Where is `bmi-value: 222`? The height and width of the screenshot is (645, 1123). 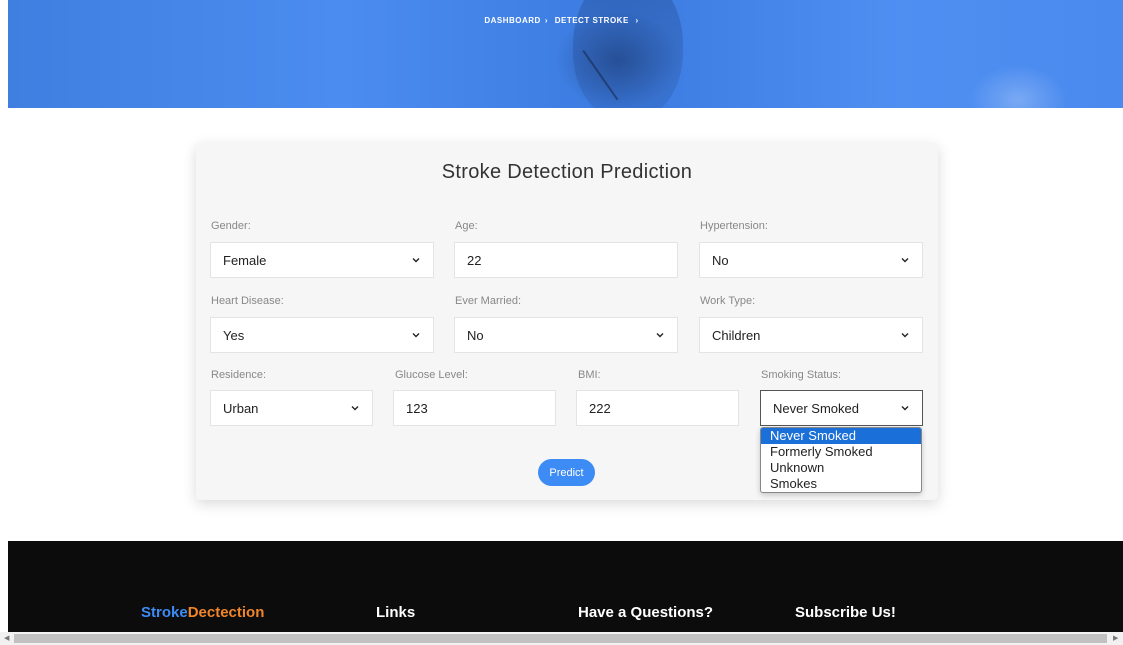 bmi-value: 222 is located at coordinates (600, 408).